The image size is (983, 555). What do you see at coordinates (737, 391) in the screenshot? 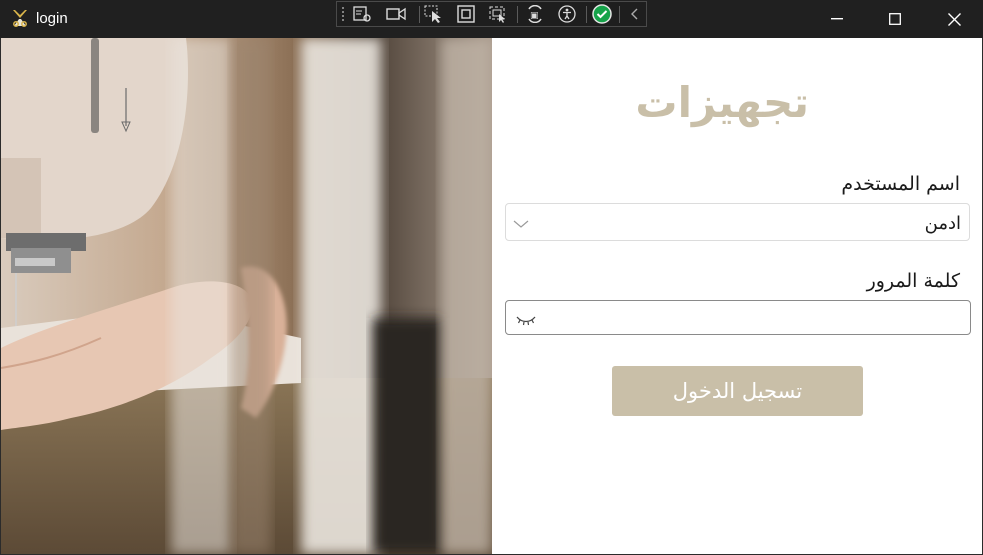
I see `login-button: تسجيل الدخول` at bounding box center [737, 391].